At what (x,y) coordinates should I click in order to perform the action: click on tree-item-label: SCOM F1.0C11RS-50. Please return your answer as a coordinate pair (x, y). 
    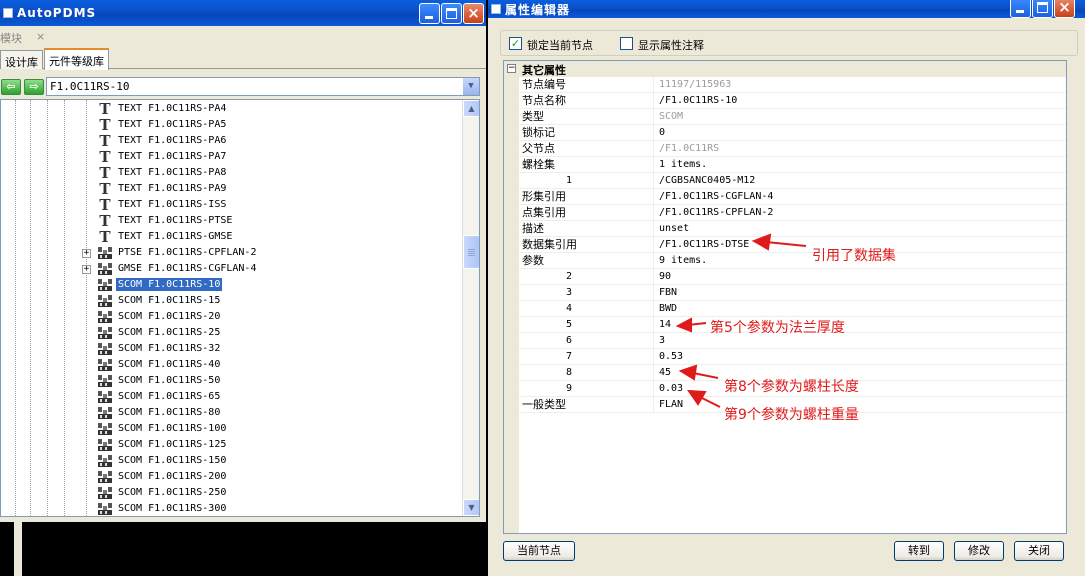
    Looking at the image, I should click on (169, 380).